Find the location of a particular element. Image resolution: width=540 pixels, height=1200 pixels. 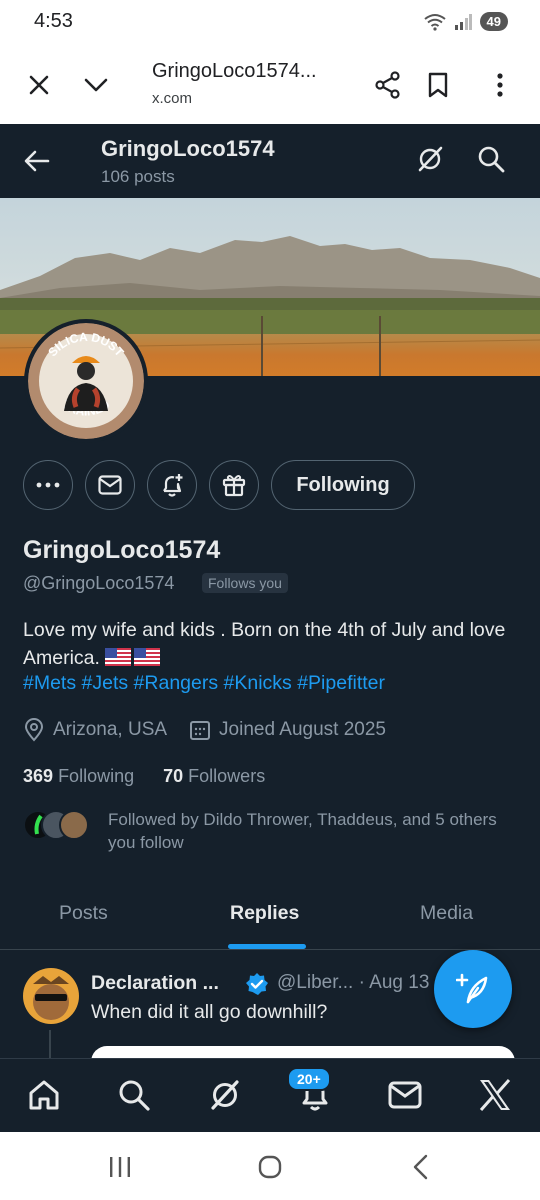

following-count: 369 is located at coordinates (38, 776).